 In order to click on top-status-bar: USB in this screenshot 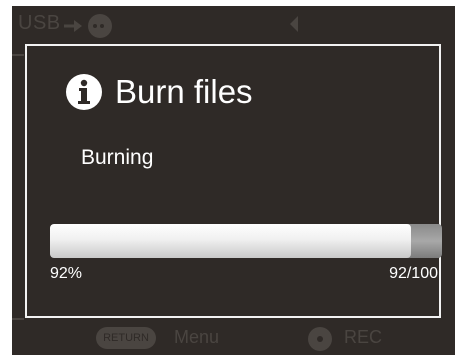, I will do `click(233, 22)`.